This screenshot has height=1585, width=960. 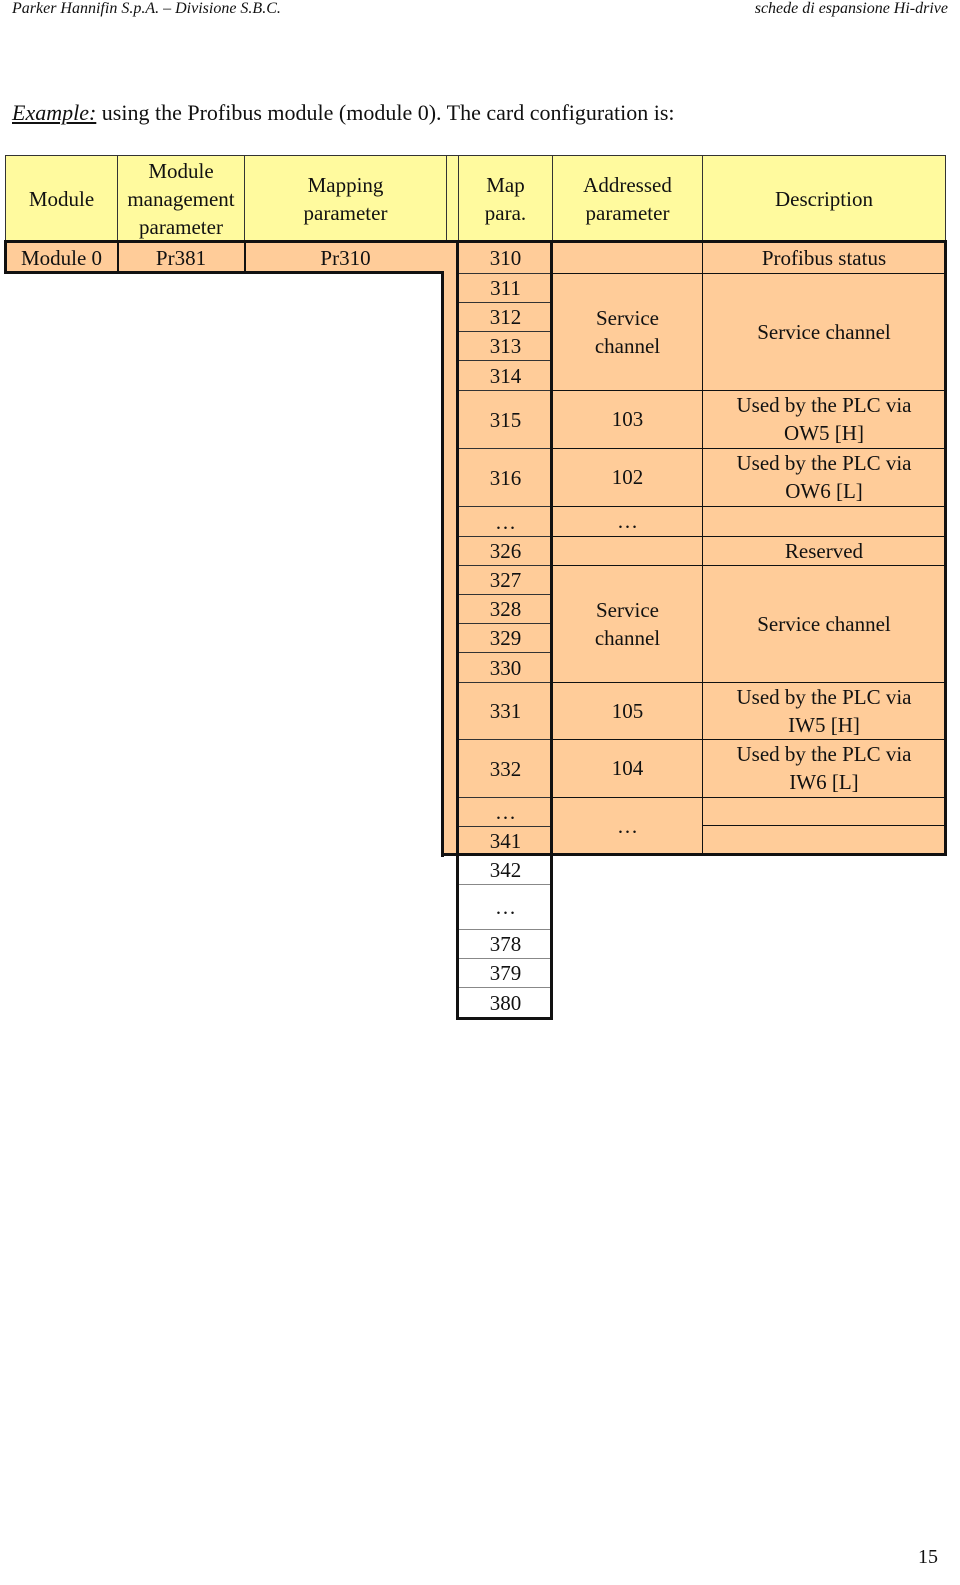 I want to click on cell-description-status: Profibus status, so click(x=824, y=257).